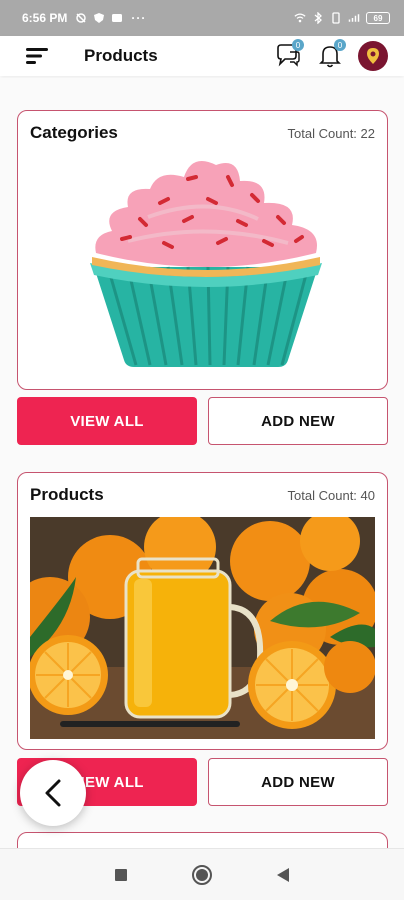 The image size is (404, 900). Describe the element at coordinates (340, 45) in the screenshot. I see `notification-badge: 0` at that location.